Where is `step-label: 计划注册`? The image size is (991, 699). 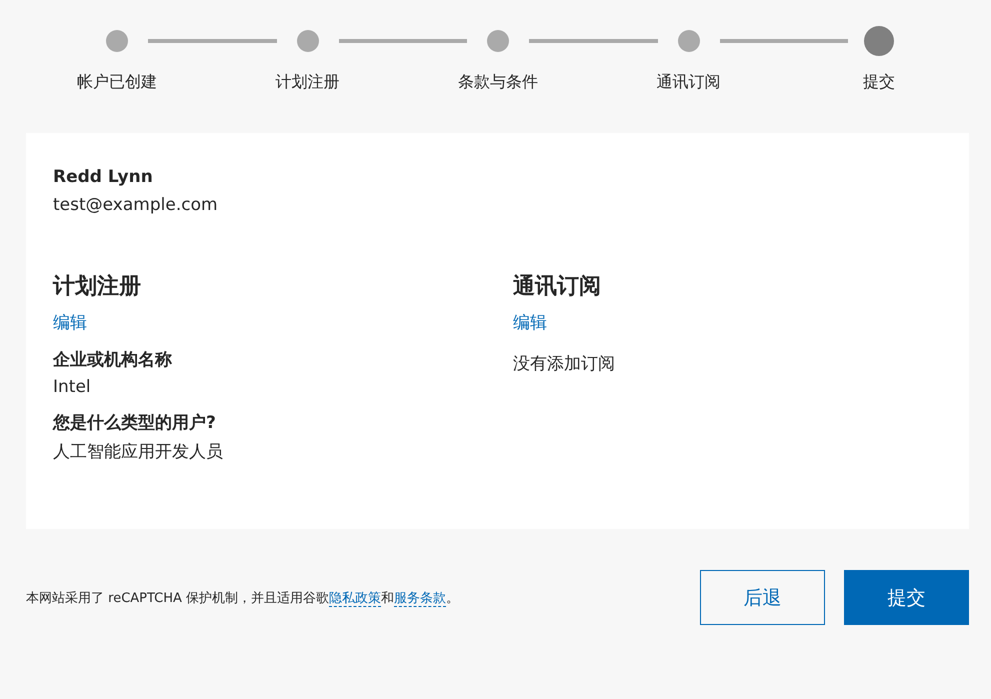
step-label: 计划注册 is located at coordinates (308, 82).